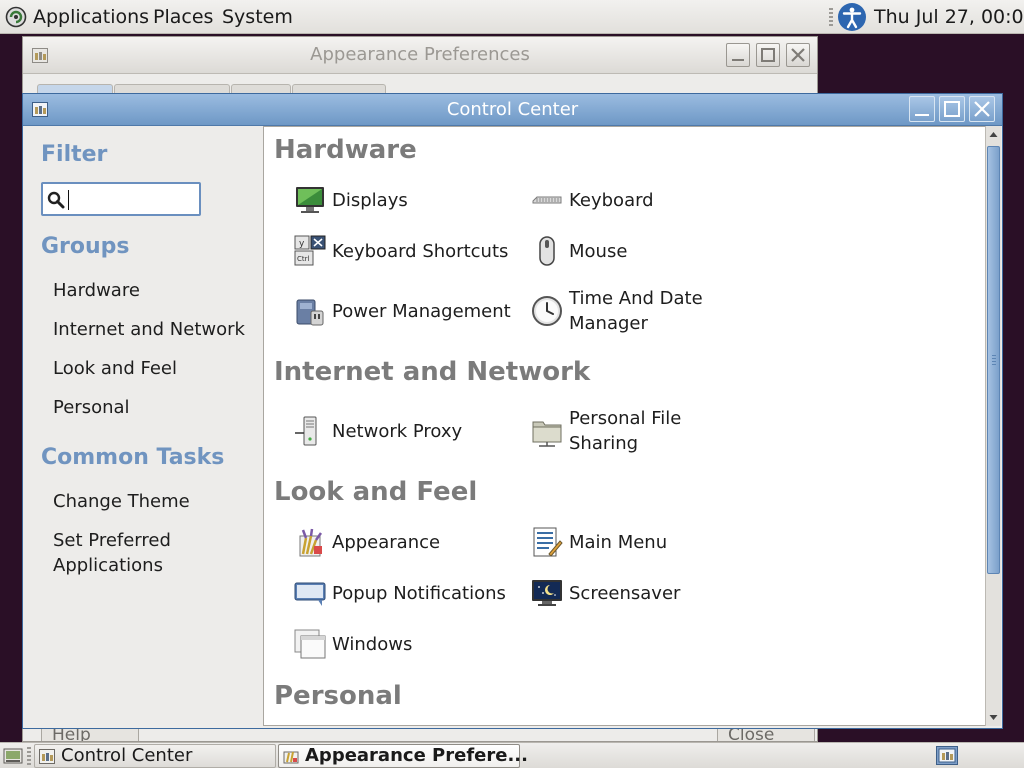  Describe the element at coordinates (183, 17) in the screenshot. I see `places-menu: Places` at that location.